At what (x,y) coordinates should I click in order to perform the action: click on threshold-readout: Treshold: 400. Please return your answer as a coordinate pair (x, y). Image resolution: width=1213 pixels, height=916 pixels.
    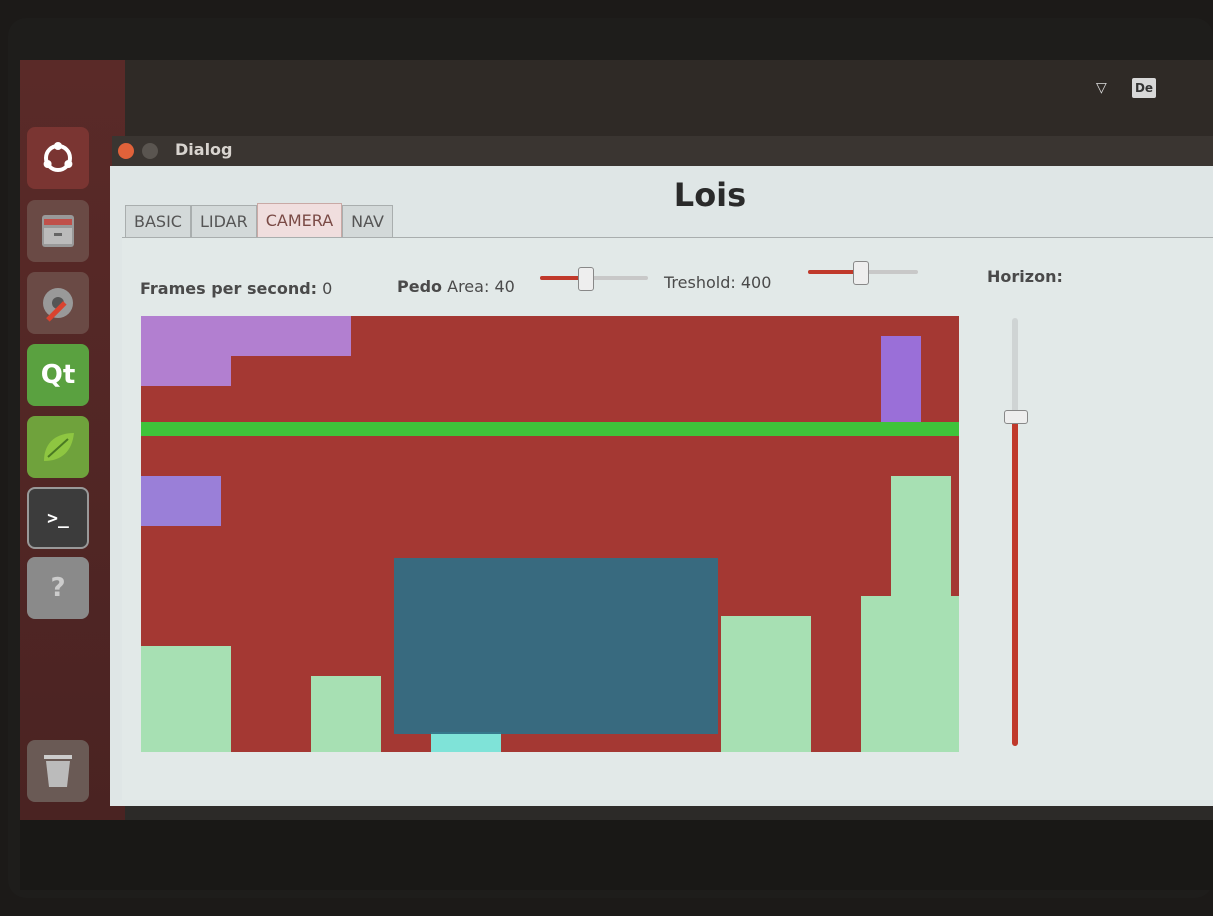
    Looking at the image, I should click on (717, 282).